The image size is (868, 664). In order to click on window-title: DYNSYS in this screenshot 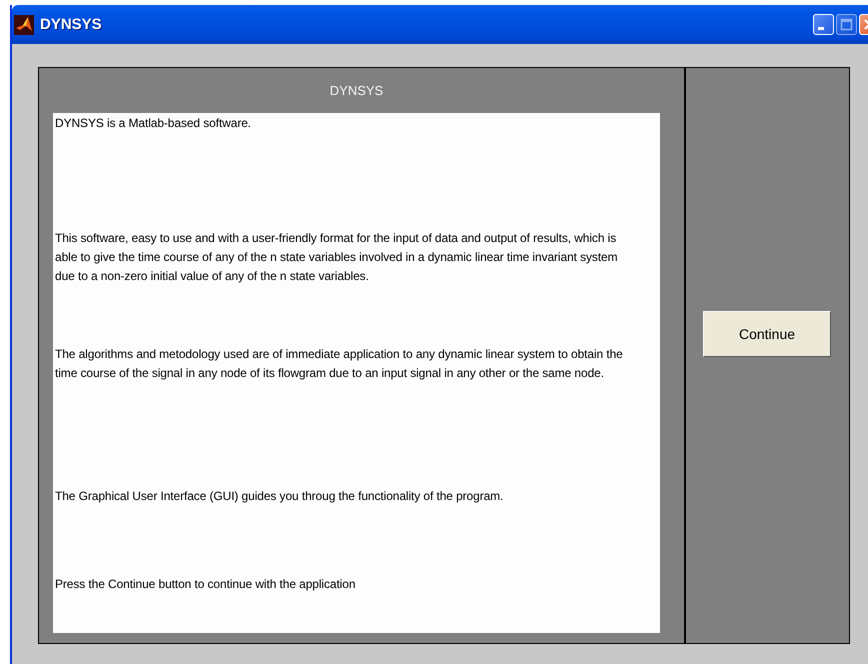, I will do `click(71, 24)`.